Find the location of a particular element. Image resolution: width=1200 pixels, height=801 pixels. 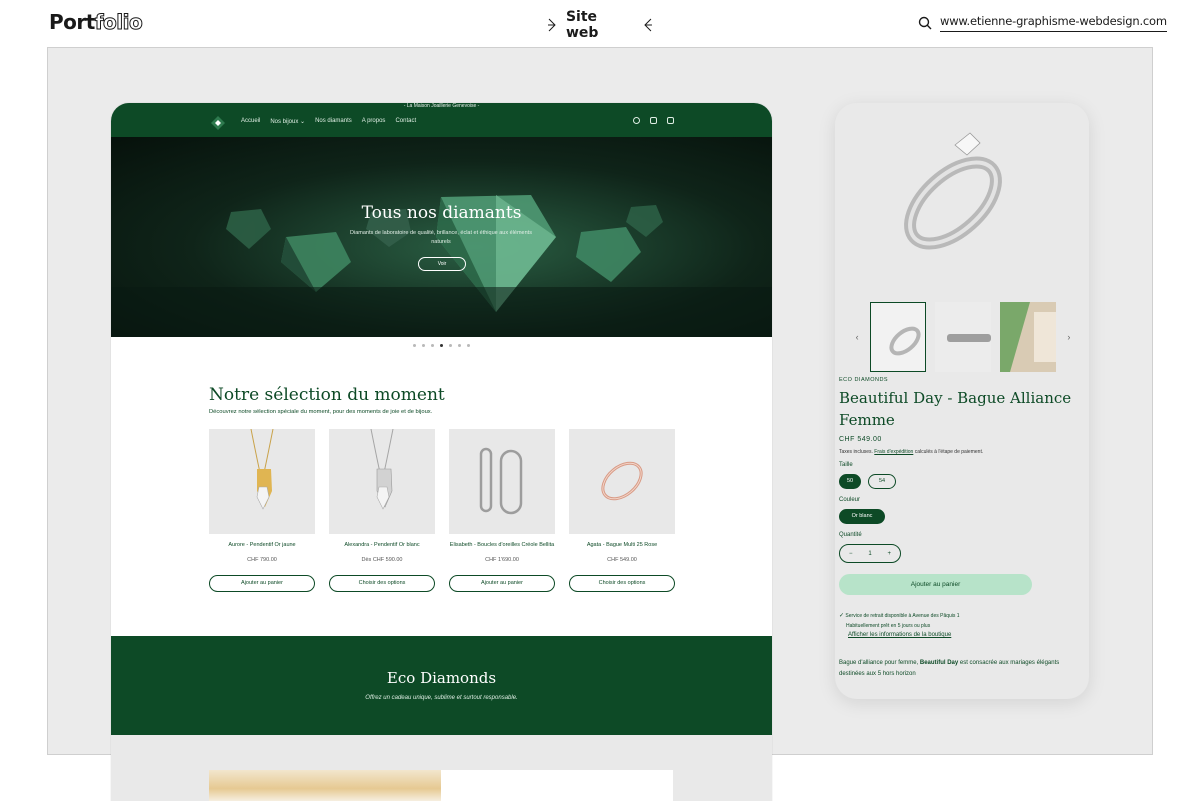

carousel-dot-active is located at coordinates (441, 345).